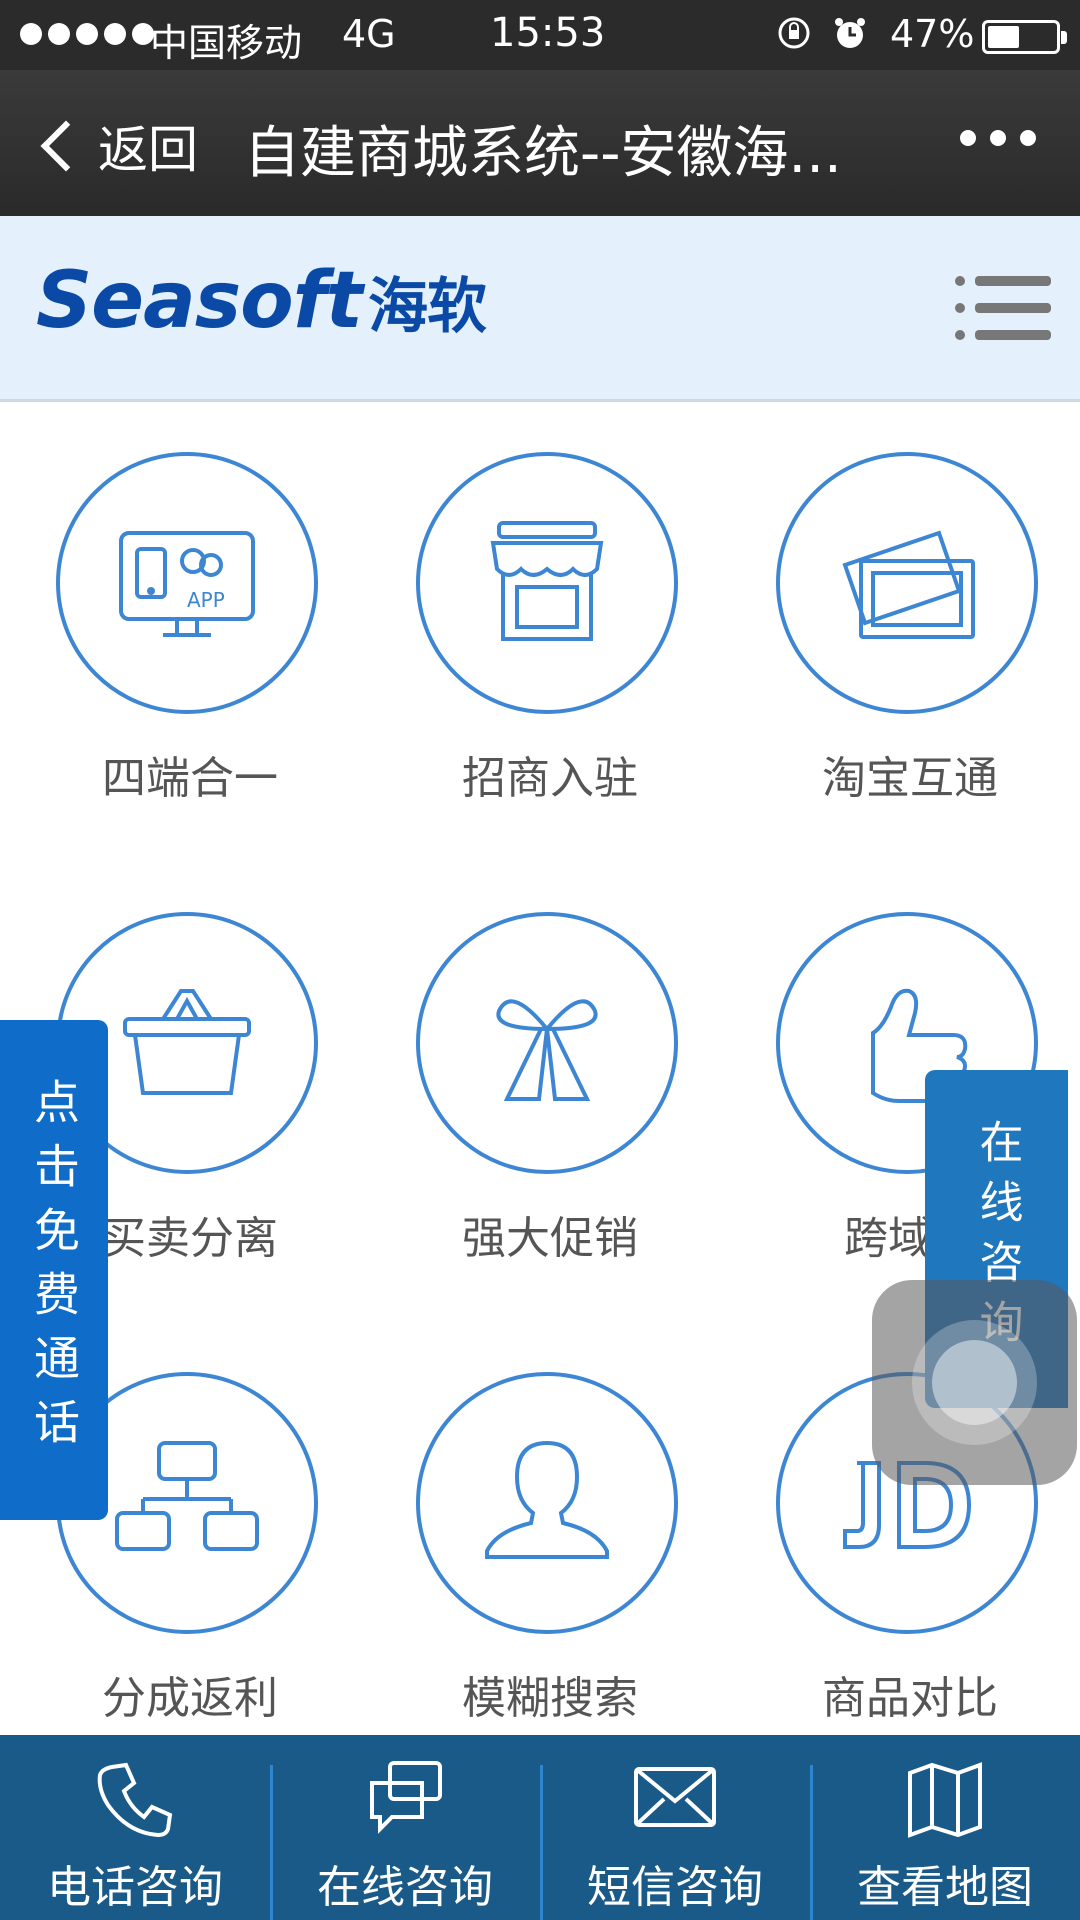  What do you see at coordinates (794, 33) in the screenshot?
I see `orientation-lock-icon` at bounding box center [794, 33].